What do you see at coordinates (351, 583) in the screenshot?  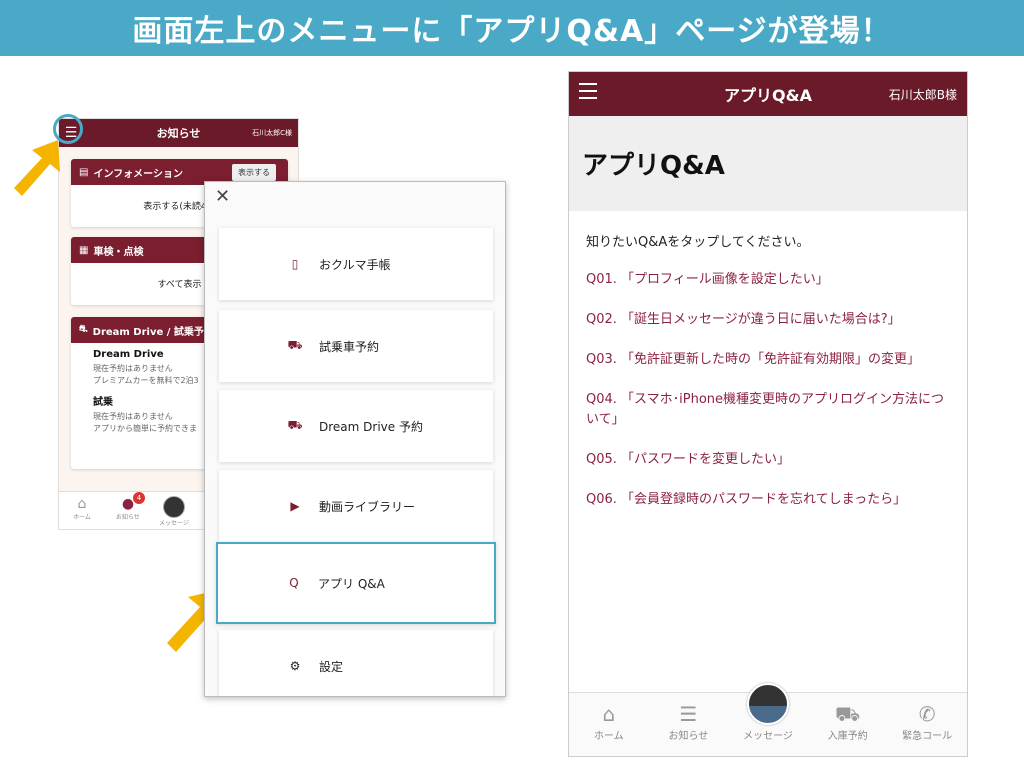 I see `menu-item-label: アプリ Q&A` at bounding box center [351, 583].